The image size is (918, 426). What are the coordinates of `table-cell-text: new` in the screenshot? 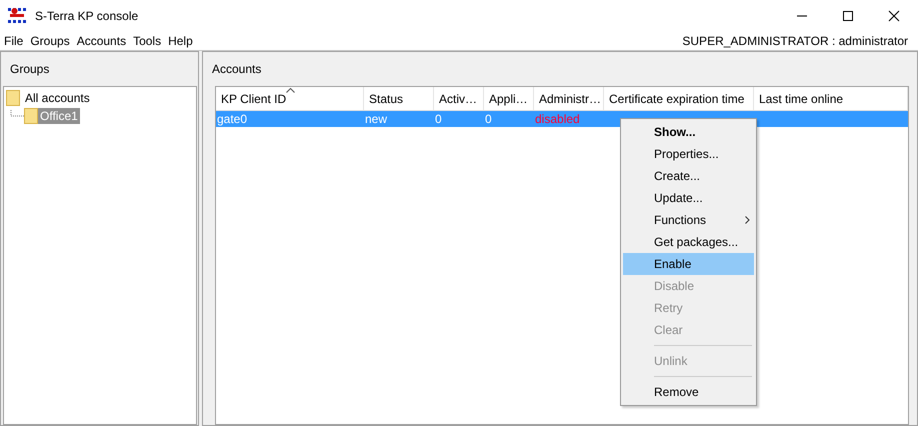 It's located at (376, 119).